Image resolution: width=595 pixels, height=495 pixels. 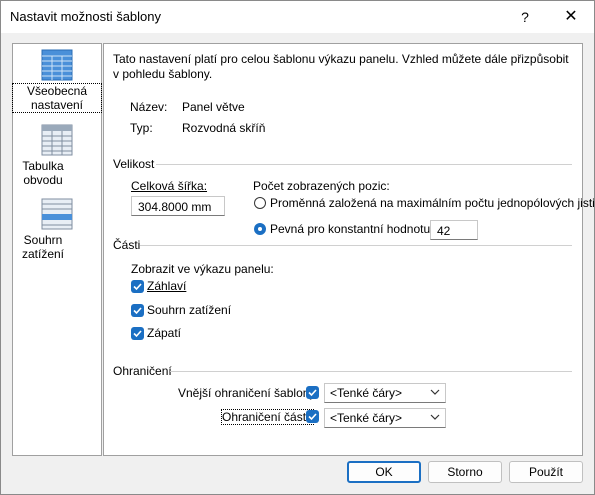 I want to click on header-checkbox, so click(x=137, y=286).